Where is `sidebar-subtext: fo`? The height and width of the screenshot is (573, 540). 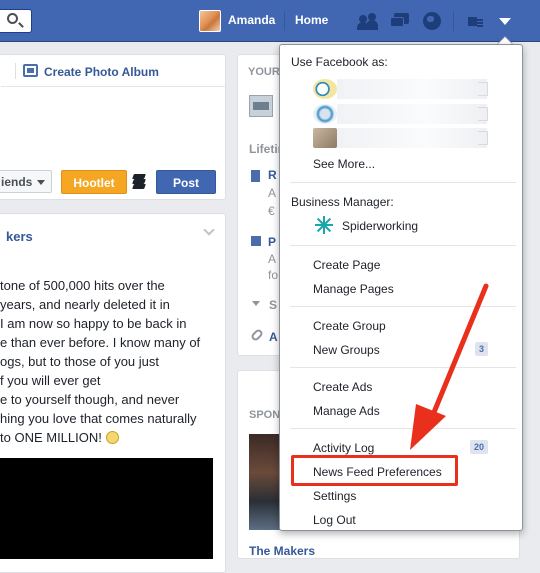 sidebar-subtext: fo is located at coordinates (273, 275).